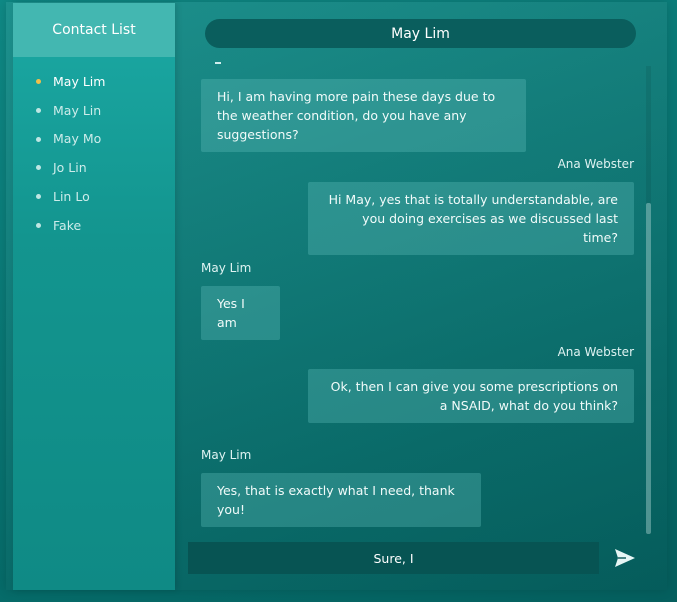 The width and height of the screenshot is (677, 602). I want to click on message-scrollbar, so click(648, 300).